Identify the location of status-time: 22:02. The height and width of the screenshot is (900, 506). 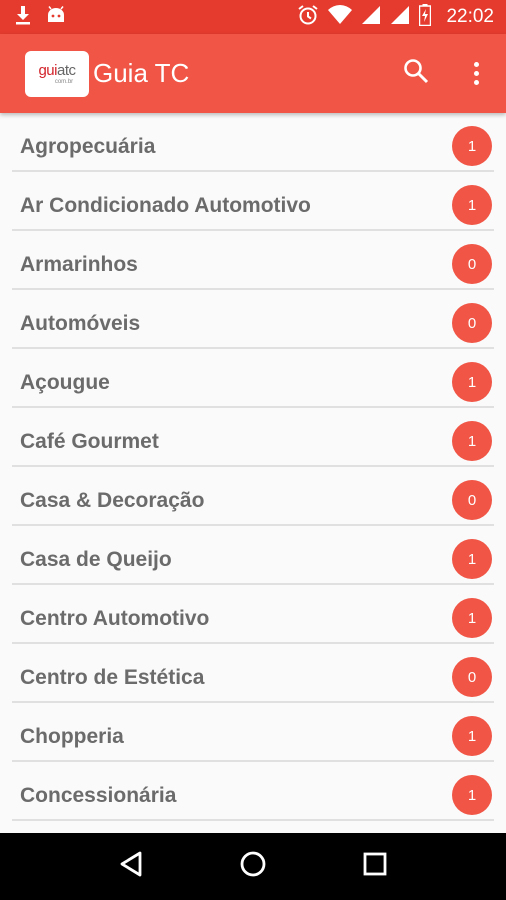
(470, 16).